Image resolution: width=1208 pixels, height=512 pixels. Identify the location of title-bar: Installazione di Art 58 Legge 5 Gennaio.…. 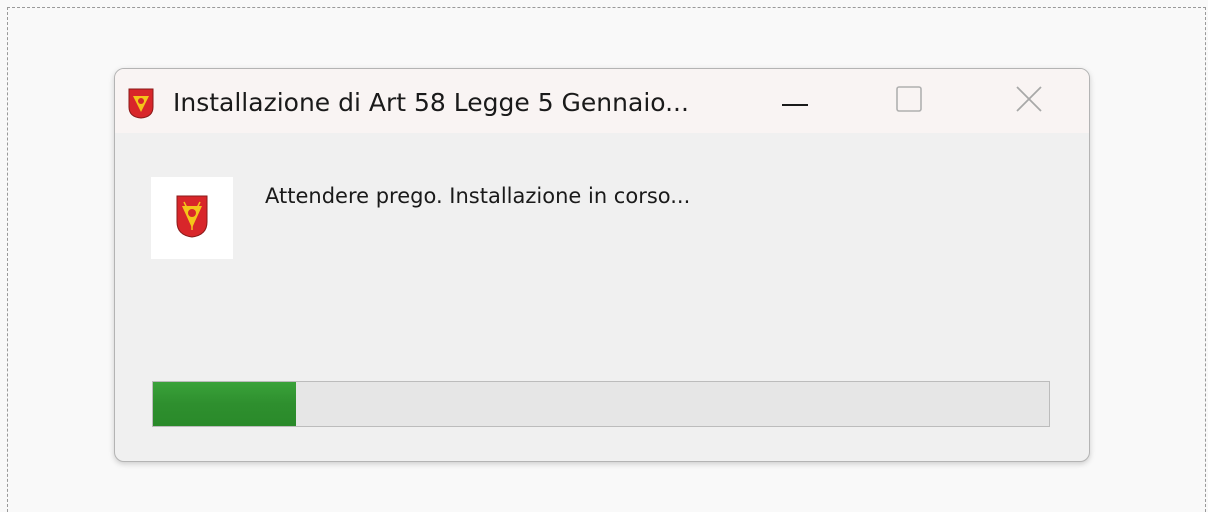
(602, 101).